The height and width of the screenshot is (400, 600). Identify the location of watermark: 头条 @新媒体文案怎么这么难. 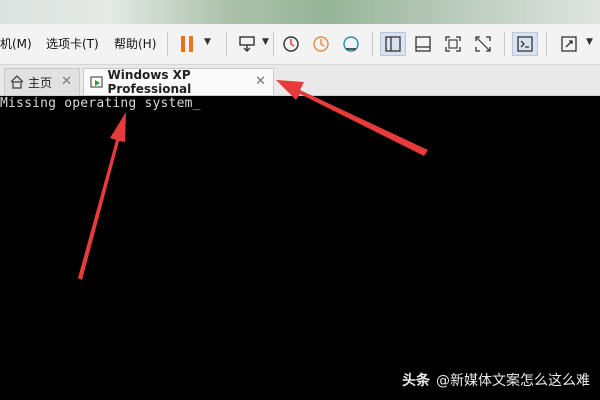
(496, 380).